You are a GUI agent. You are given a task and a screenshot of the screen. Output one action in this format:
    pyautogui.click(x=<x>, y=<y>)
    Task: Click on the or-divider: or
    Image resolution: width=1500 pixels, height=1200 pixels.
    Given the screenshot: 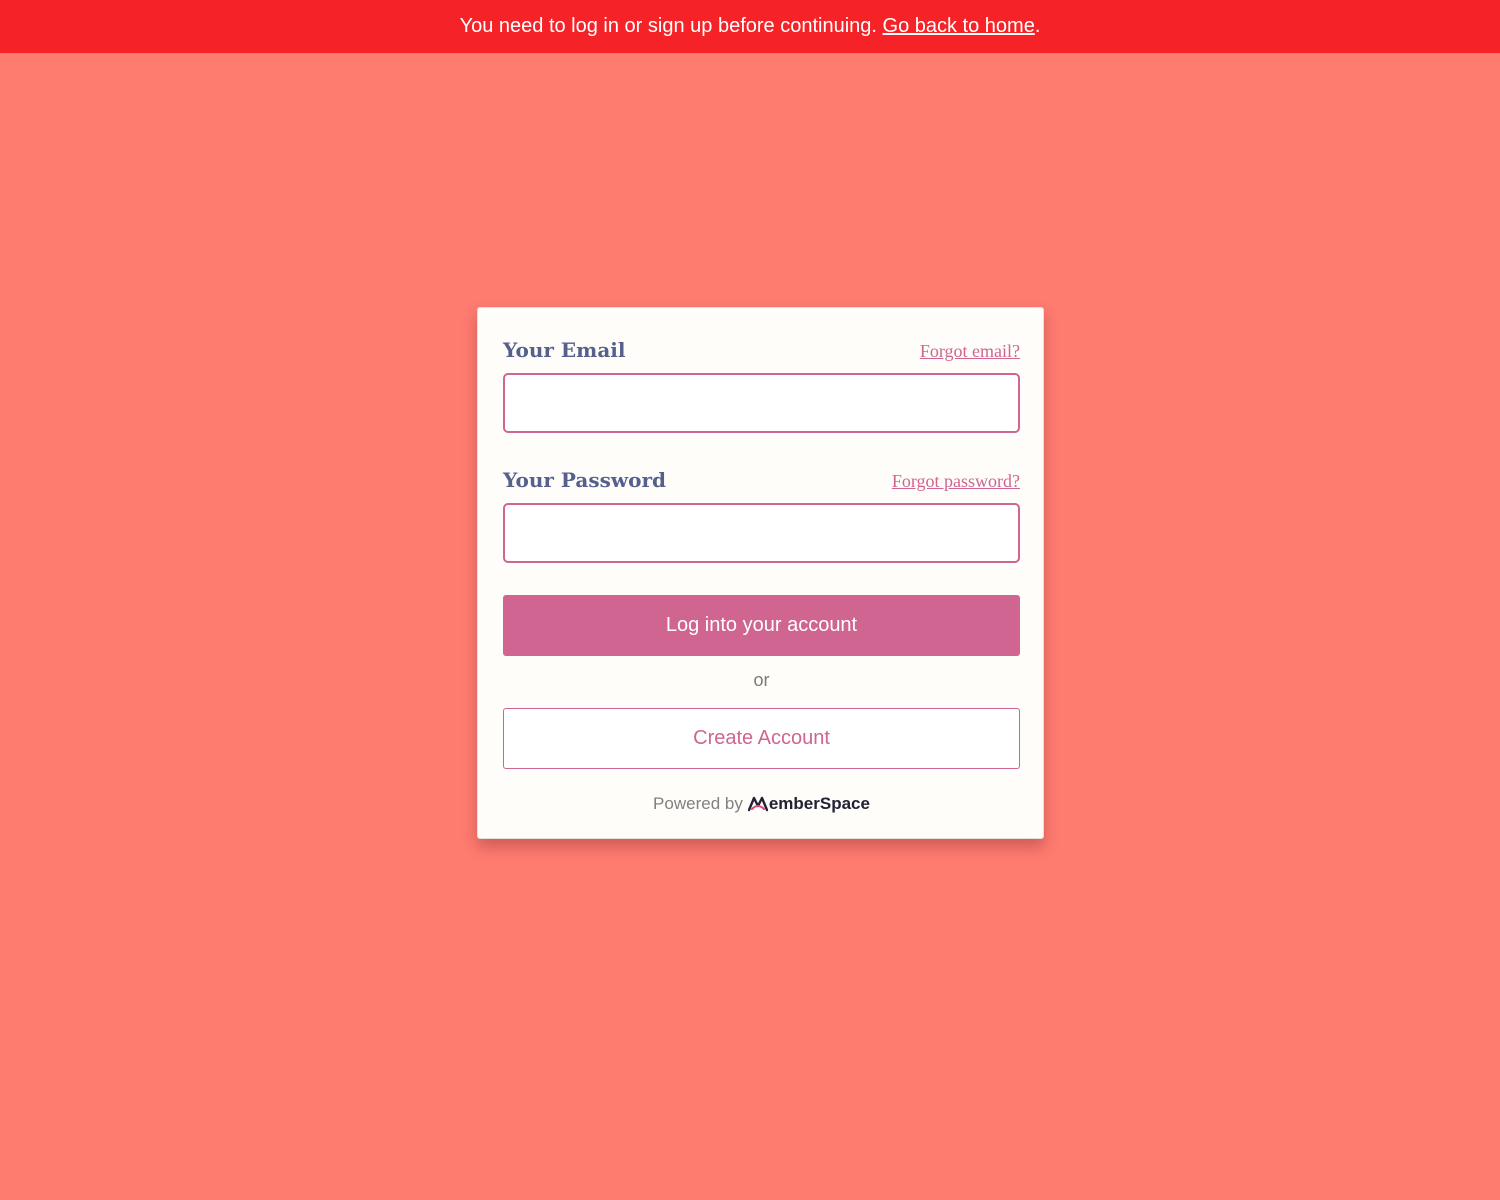 What is the action you would take?
    pyautogui.click(x=761, y=680)
    